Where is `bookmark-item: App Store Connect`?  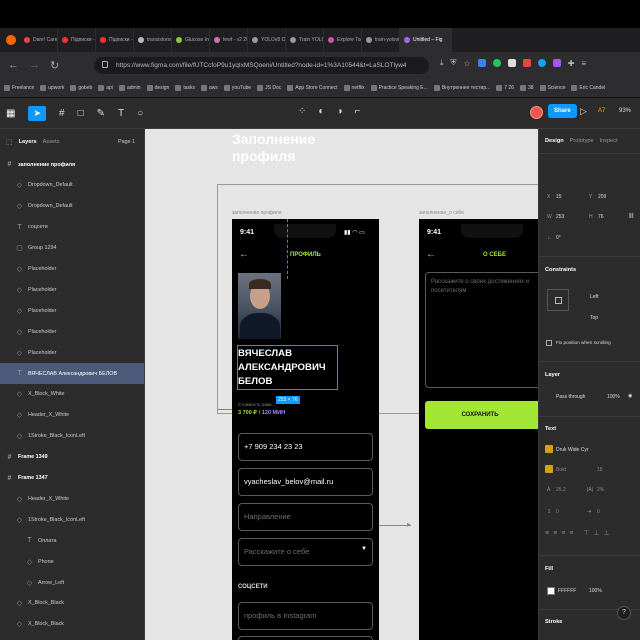
bookmark-item: App Store Connect is located at coordinates (312, 87).